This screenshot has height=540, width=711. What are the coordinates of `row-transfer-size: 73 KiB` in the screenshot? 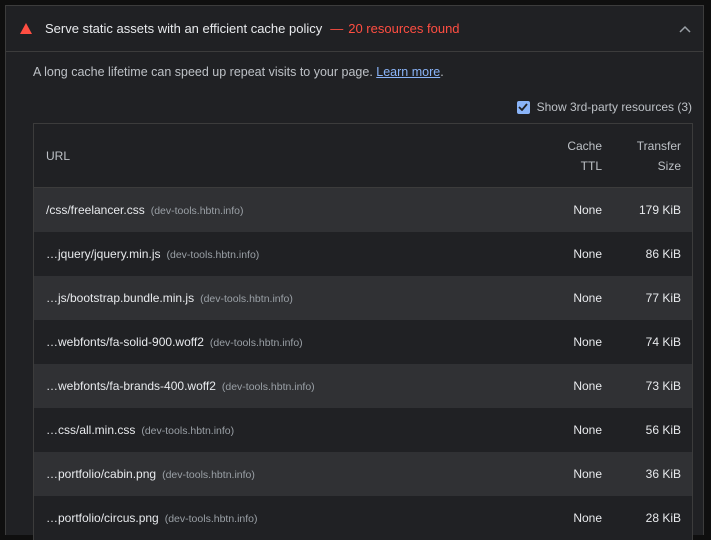 It's located at (663, 386).